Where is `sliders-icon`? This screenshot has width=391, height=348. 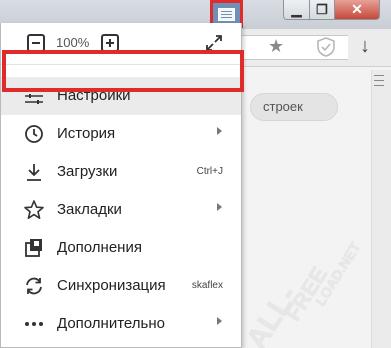 sliders-icon is located at coordinates (34, 96).